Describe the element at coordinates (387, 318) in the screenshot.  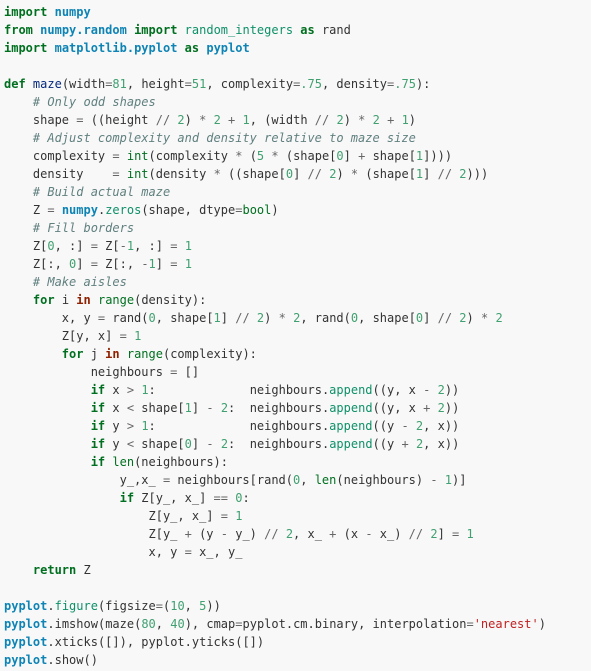
I see `code-token: , shape[` at that location.